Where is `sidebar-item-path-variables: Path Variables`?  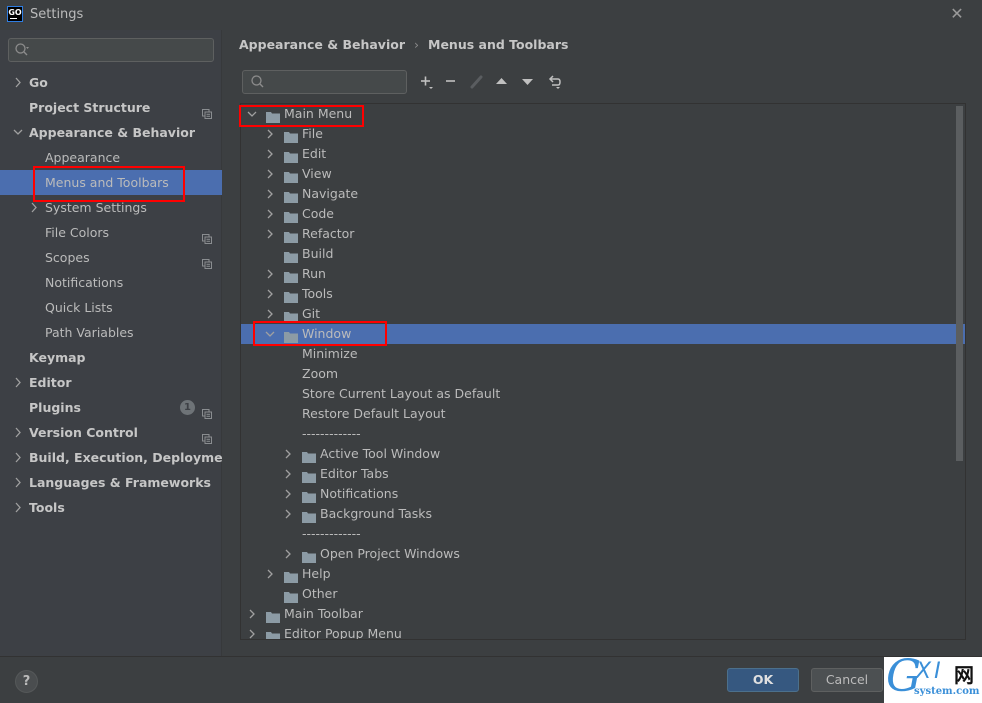
sidebar-item-path-variables: Path Variables is located at coordinates (111, 332).